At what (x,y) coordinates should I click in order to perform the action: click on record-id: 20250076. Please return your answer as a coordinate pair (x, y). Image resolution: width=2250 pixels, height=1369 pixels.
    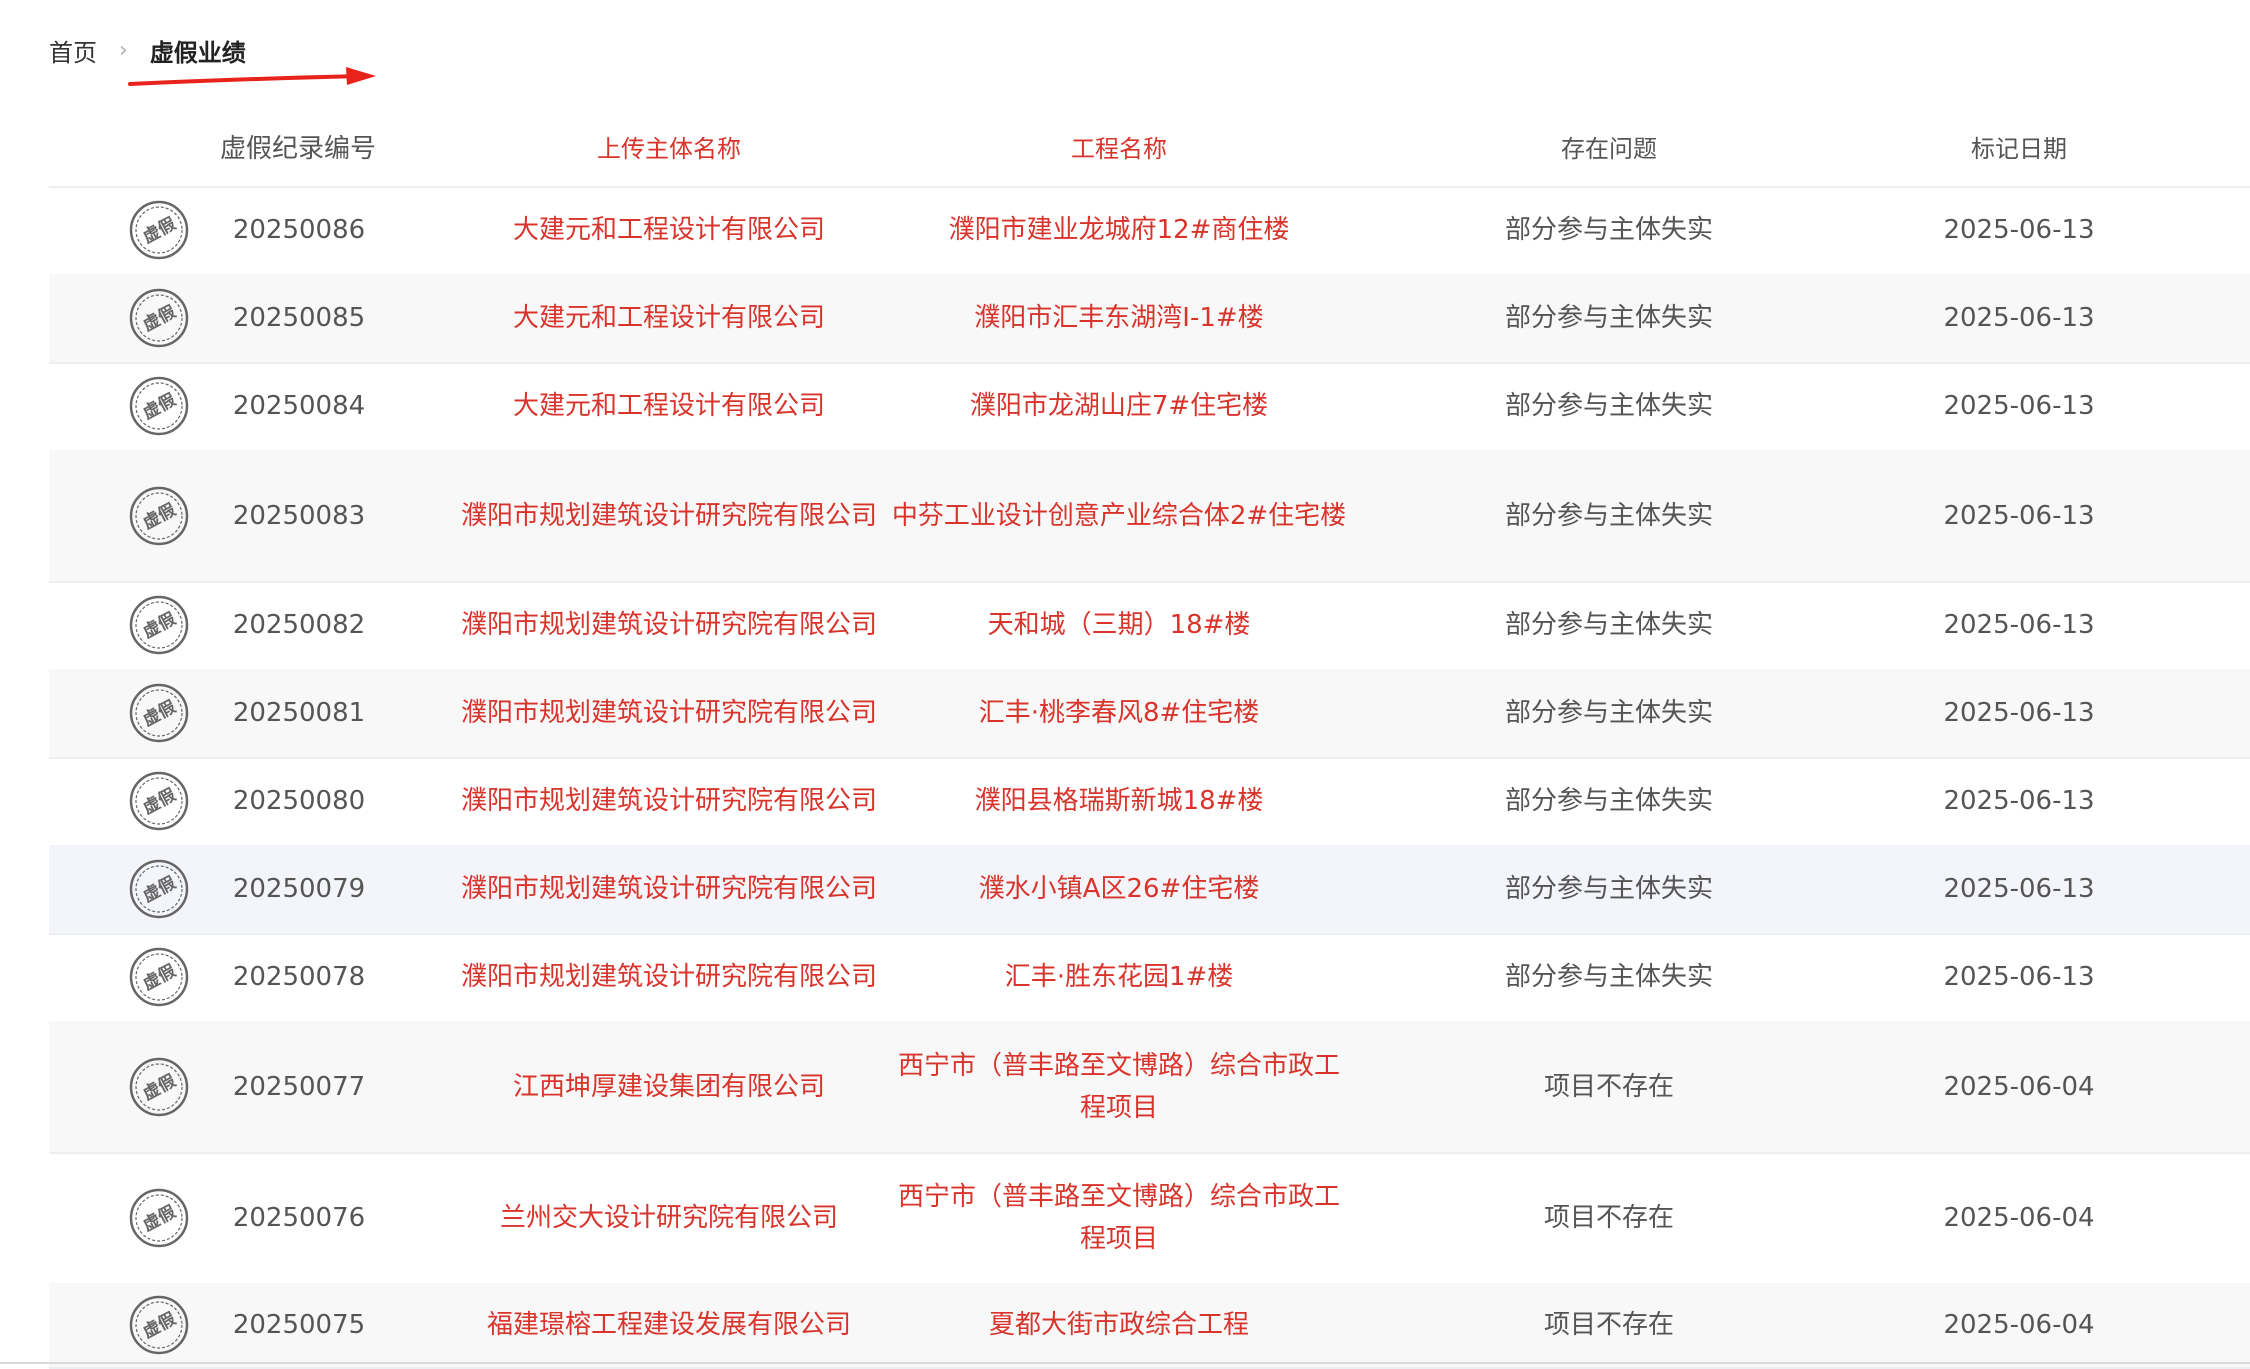
    Looking at the image, I should click on (299, 1217).